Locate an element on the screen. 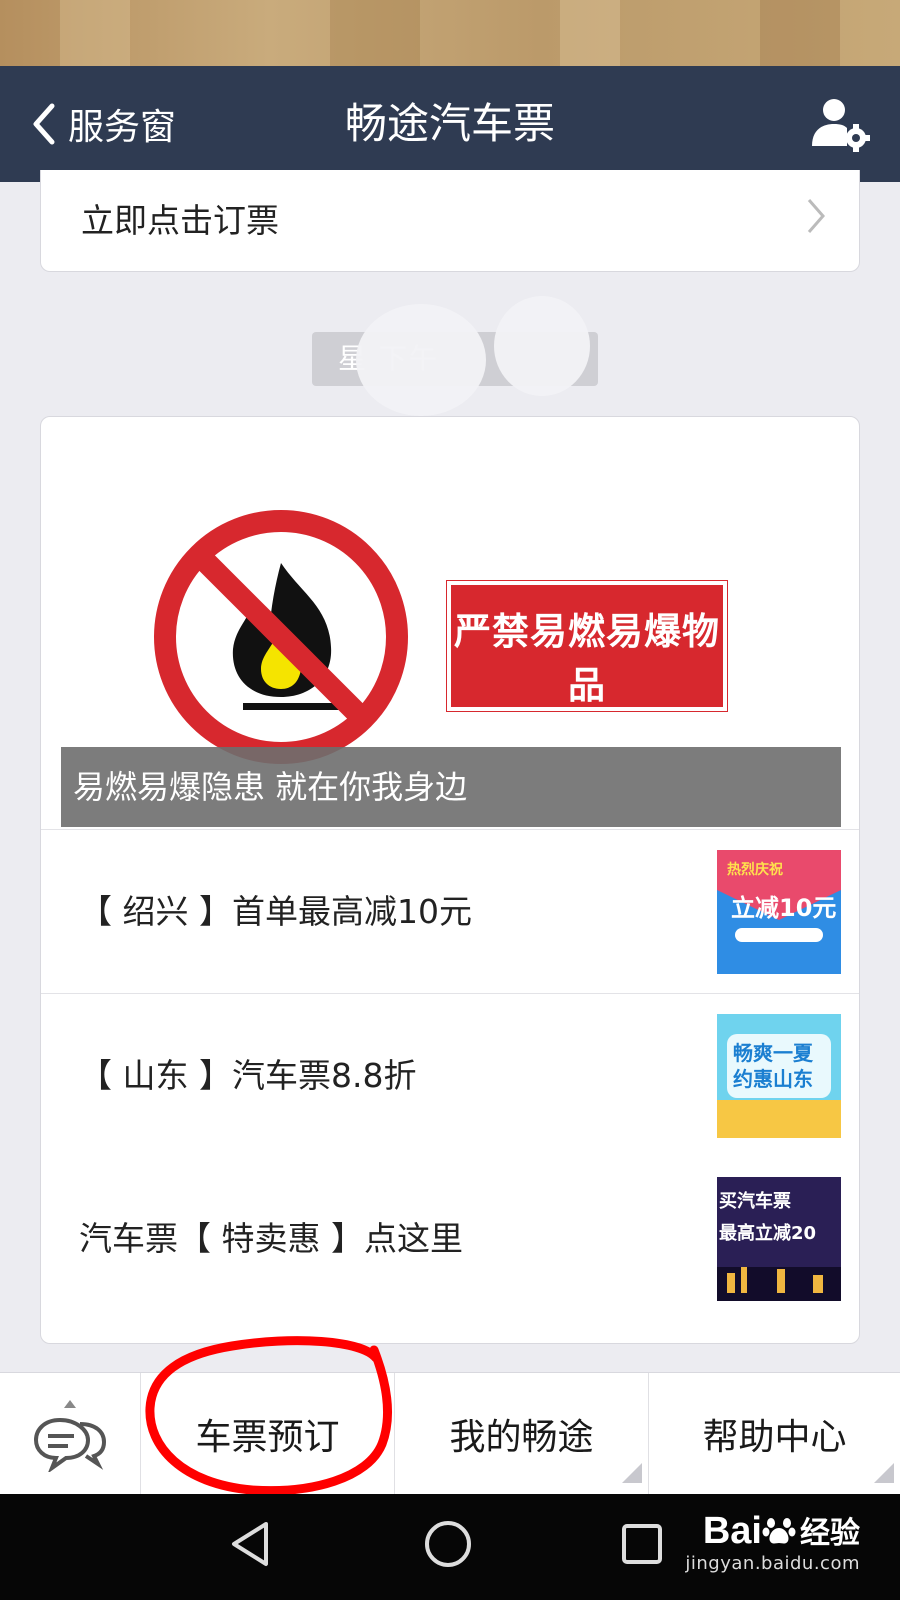 This screenshot has width=900, height=1600. watermark-brand: Bai is located at coordinates (732, 1531).